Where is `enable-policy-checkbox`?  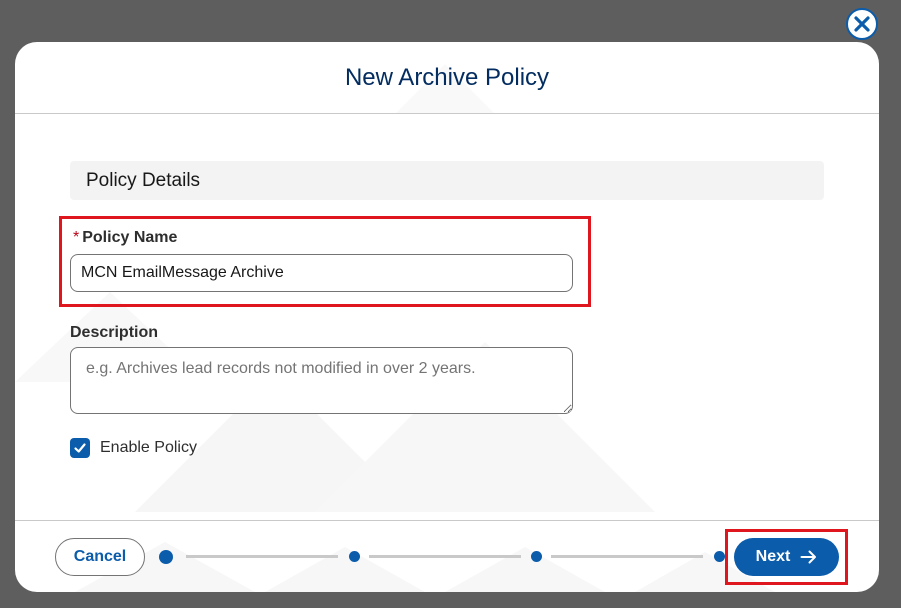 enable-policy-checkbox is located at coordinates (80, 448).